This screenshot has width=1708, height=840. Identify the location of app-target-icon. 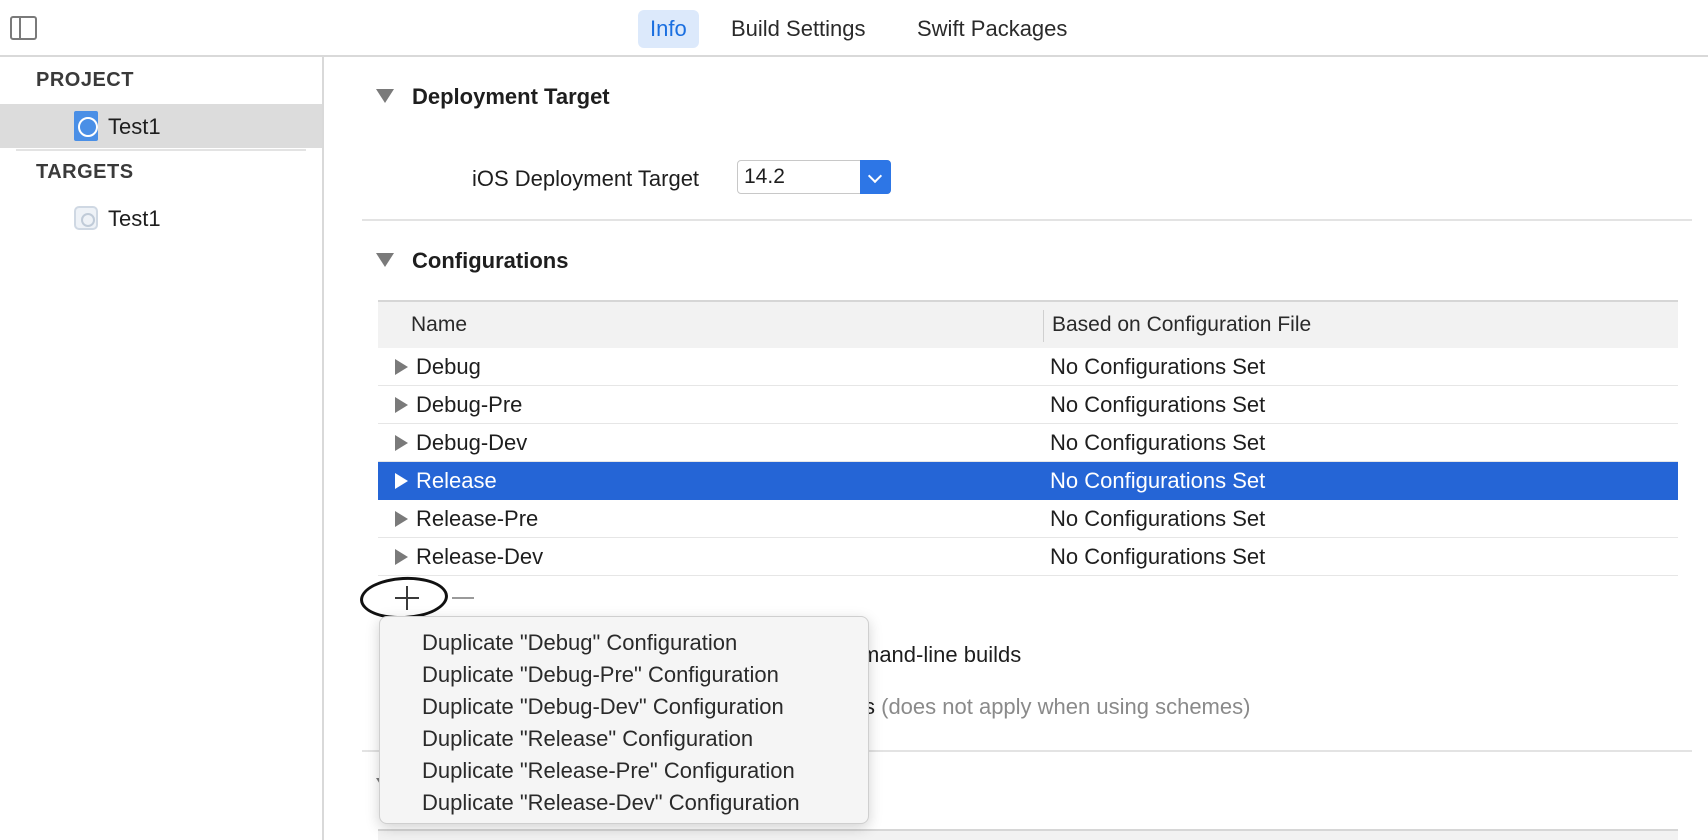
(86, 218).